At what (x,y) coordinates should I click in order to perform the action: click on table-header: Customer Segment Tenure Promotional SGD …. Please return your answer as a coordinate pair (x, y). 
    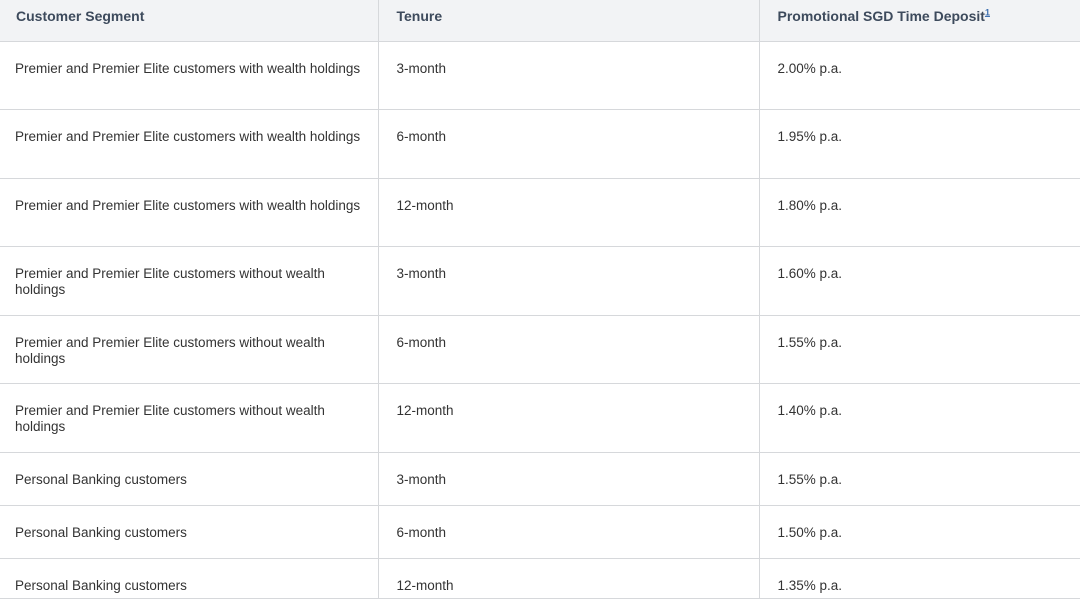
    Looking at the image, I should click on (540, 21).